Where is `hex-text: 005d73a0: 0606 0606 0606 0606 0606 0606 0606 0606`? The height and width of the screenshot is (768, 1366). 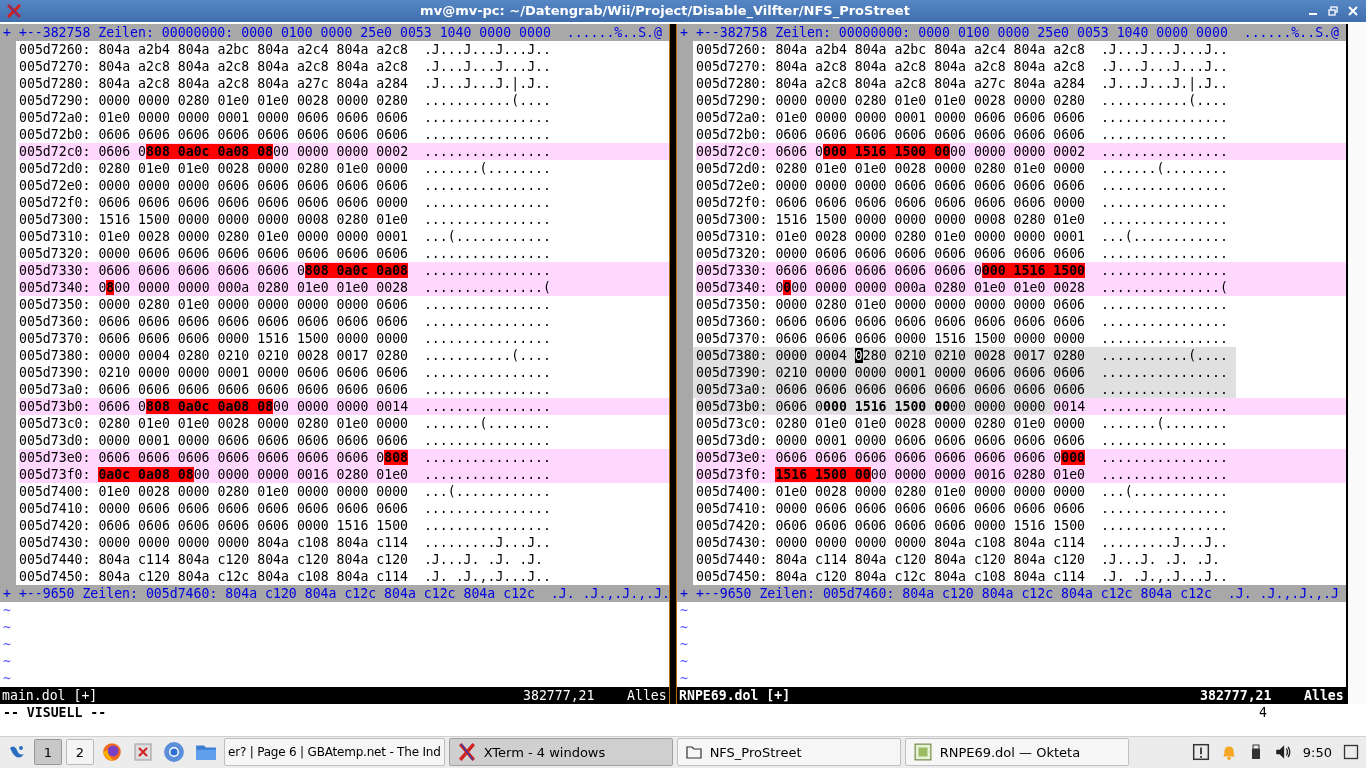 hex-text: 005d73a0: 0606 0606 0606 0606 0606 0606 0606 0606 is located at coordinates (214, 389).